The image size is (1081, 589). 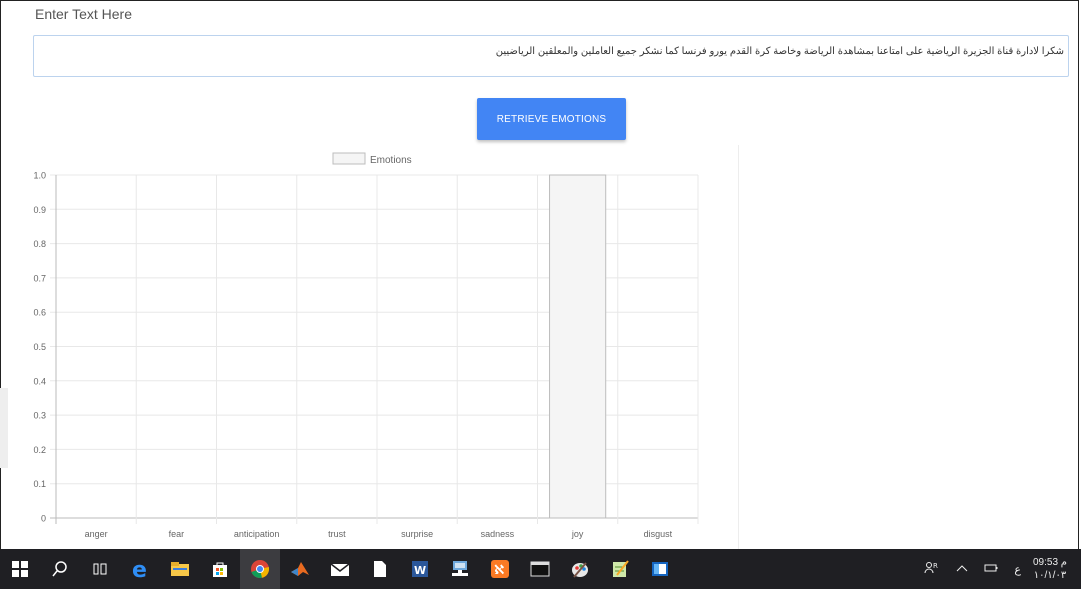 What do you see at coordinates (300, 569) in the screenshot?
I see `matlab-icon` at bounding box center [300, 569].